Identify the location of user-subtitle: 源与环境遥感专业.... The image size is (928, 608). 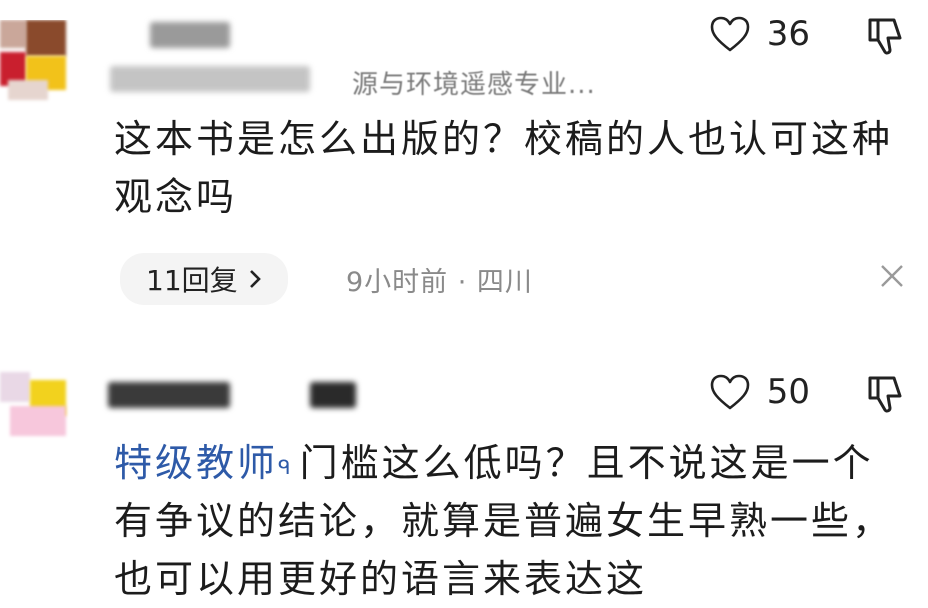
(474, 85).